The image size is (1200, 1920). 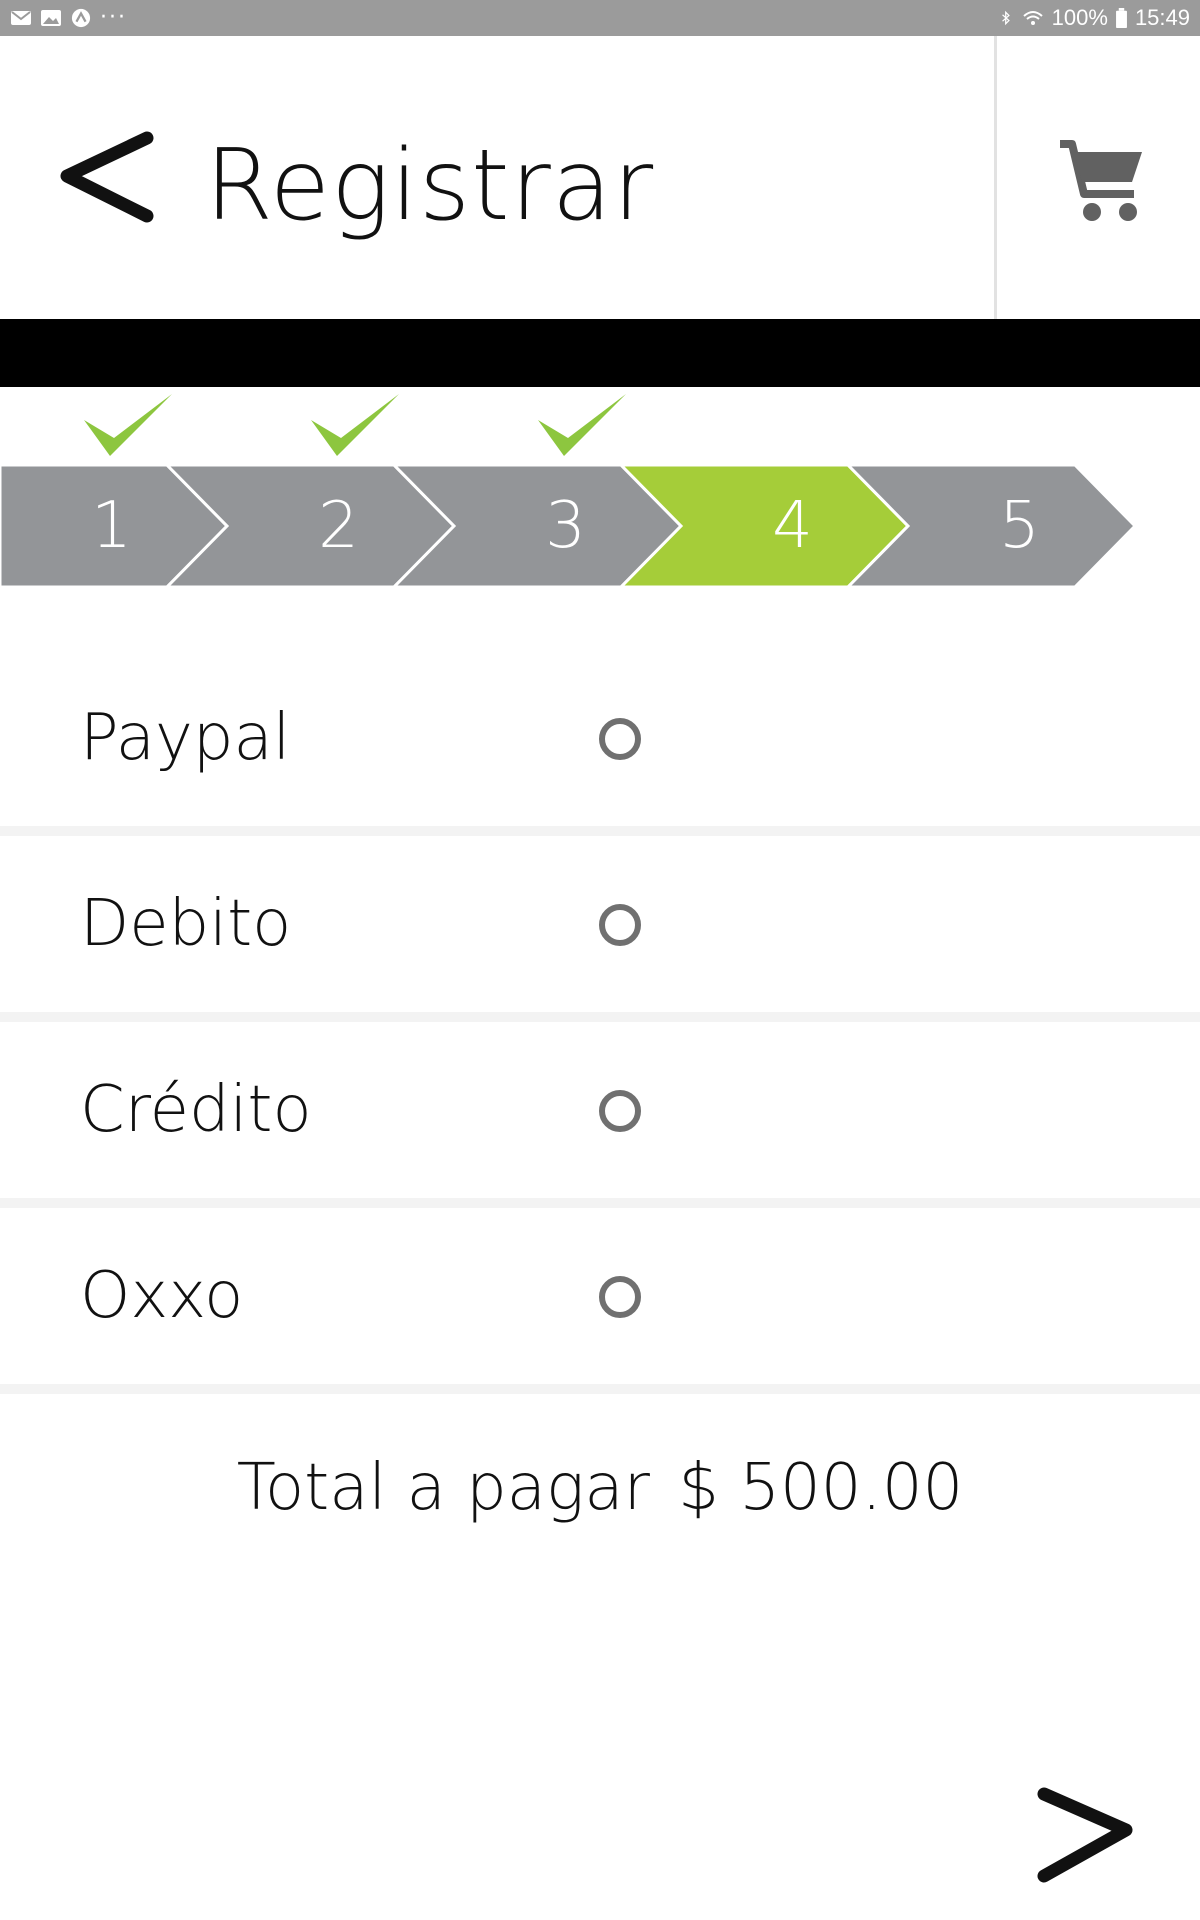 What do you see at coordinates (600, 18) in the screenshot?
I see `status-bar: ··· 100% 15:49` at bounding box center [600, 18].